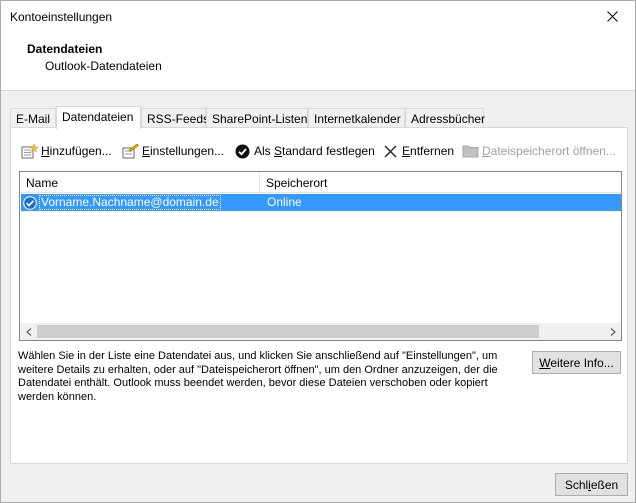 The width and height of the screenshot is (636, 503). I want to click on list-item-location: Online, so click(284, 202).